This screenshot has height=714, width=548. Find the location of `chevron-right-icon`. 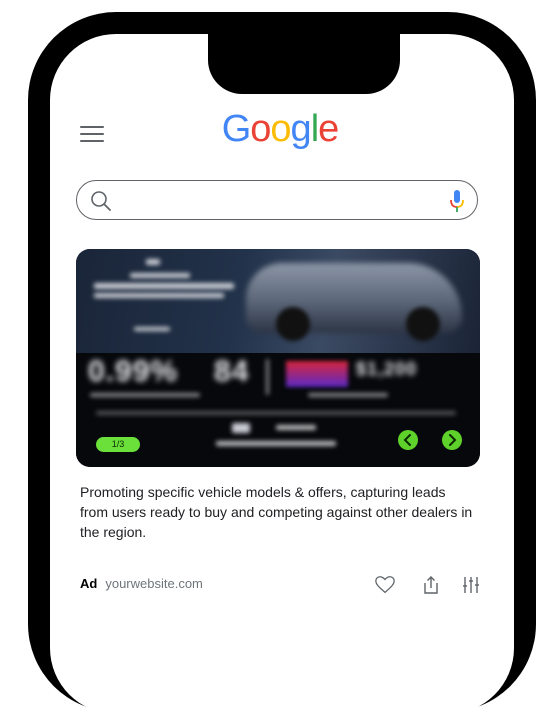

chevron-right-icon is located at coordinates (453, 440).